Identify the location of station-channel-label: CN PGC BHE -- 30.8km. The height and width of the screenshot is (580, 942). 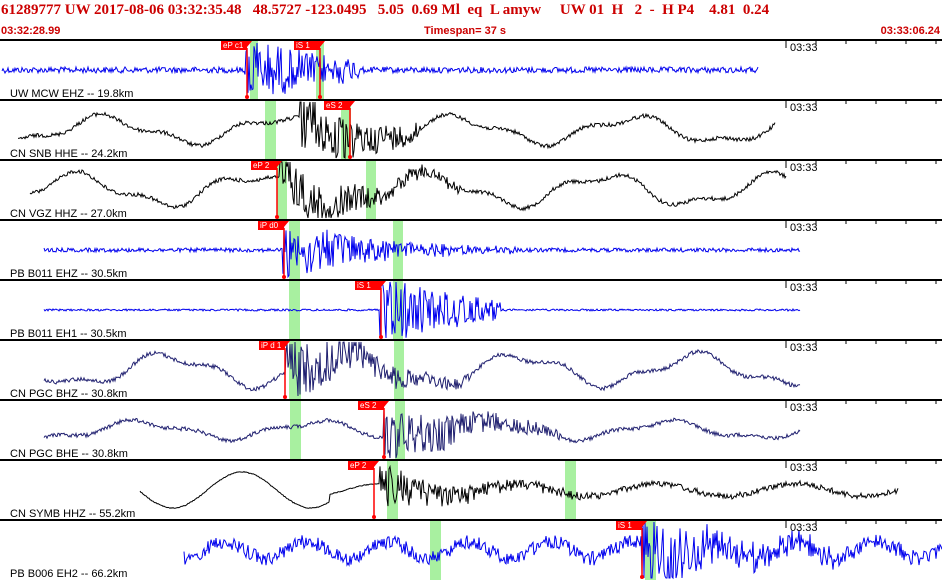
(69, 454).